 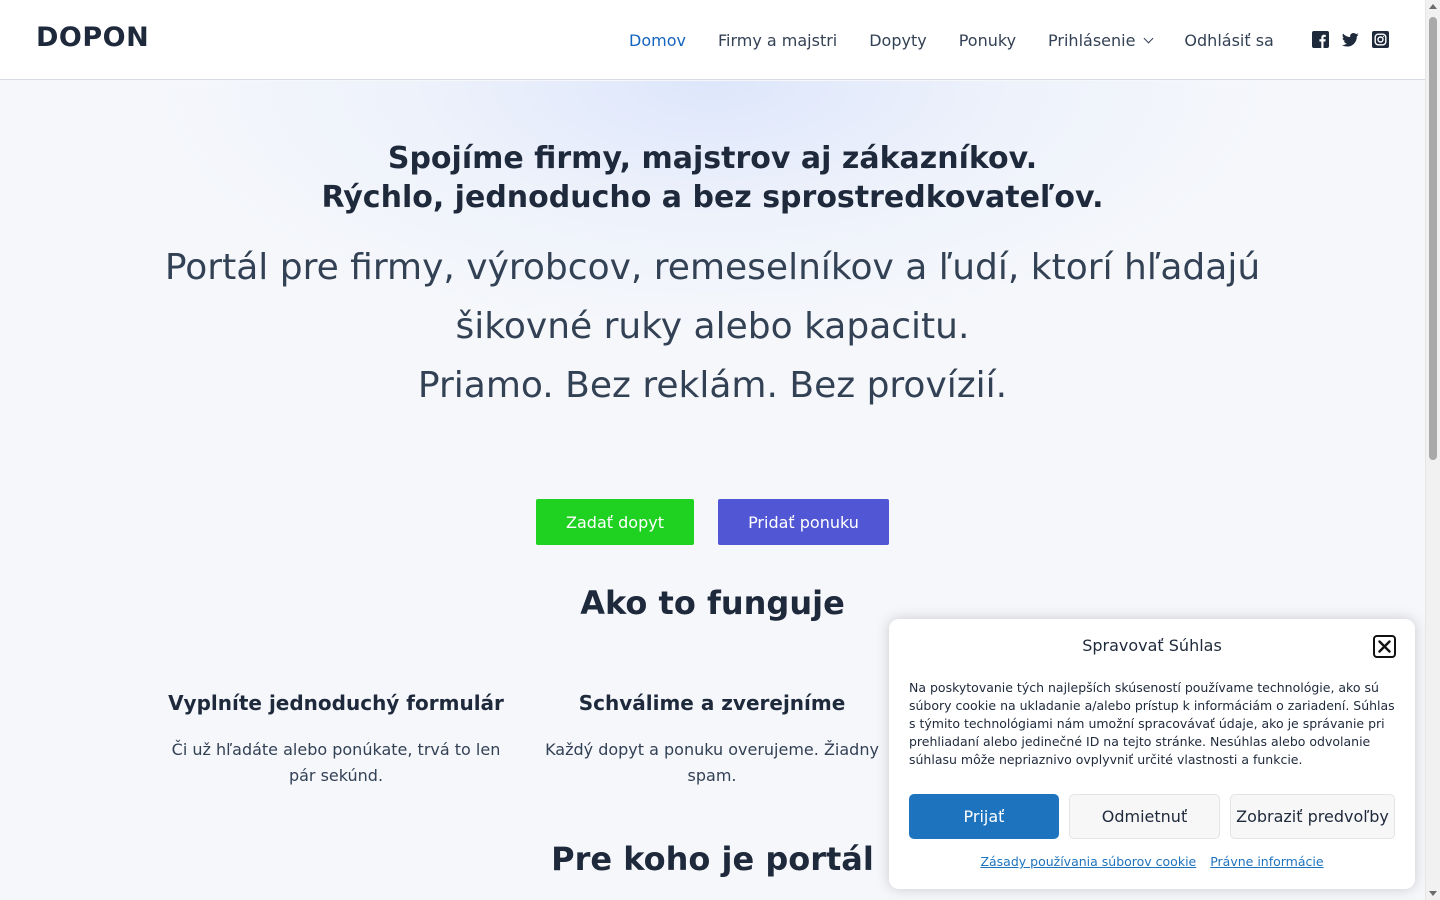 What do you see at coordinates (1152, 645) in the screenshot?
I see `cookie-dialog-title: Spravovať Súhlas` at bounding box center [1152, 645].